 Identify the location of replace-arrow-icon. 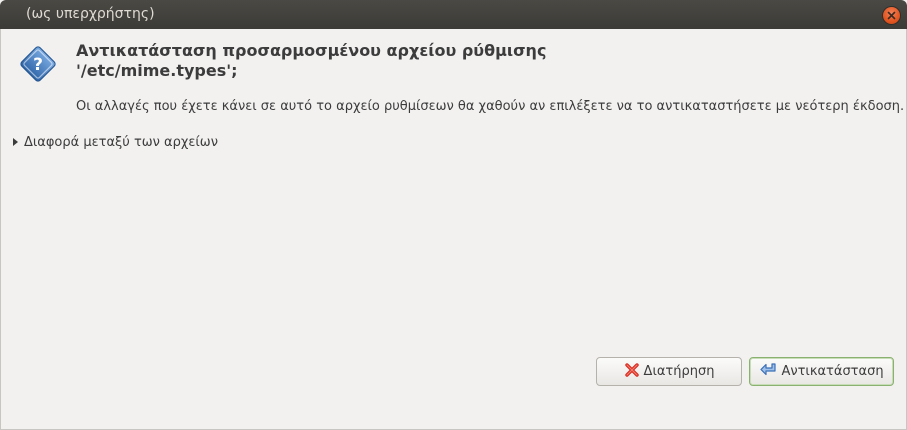
(768, 372).